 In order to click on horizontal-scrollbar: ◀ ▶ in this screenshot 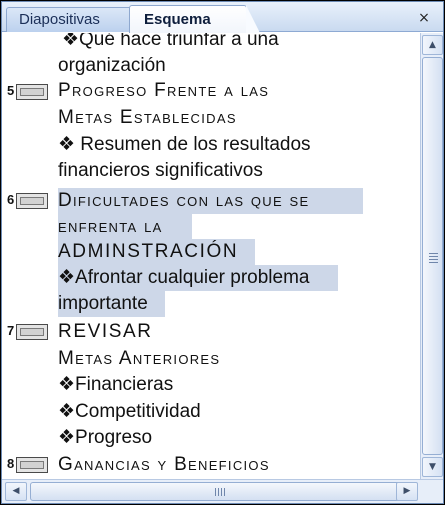, I will do `click(222, 491)`.